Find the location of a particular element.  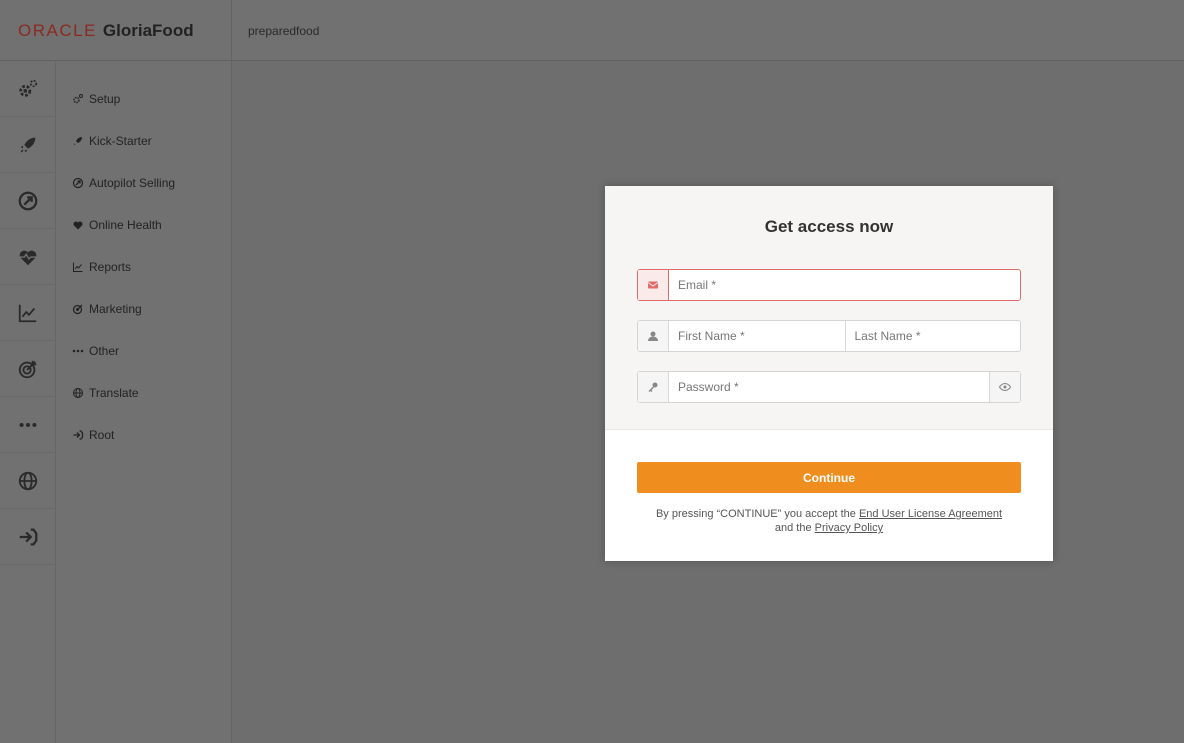

rail-item-autopilot is located at coordinates (28, 201).